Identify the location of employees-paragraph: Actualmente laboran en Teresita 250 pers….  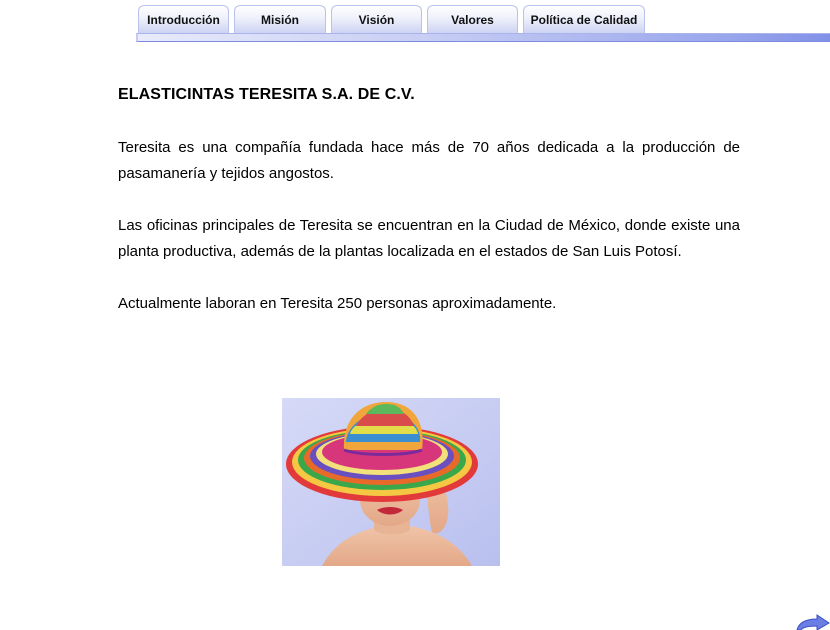
(337, 303).